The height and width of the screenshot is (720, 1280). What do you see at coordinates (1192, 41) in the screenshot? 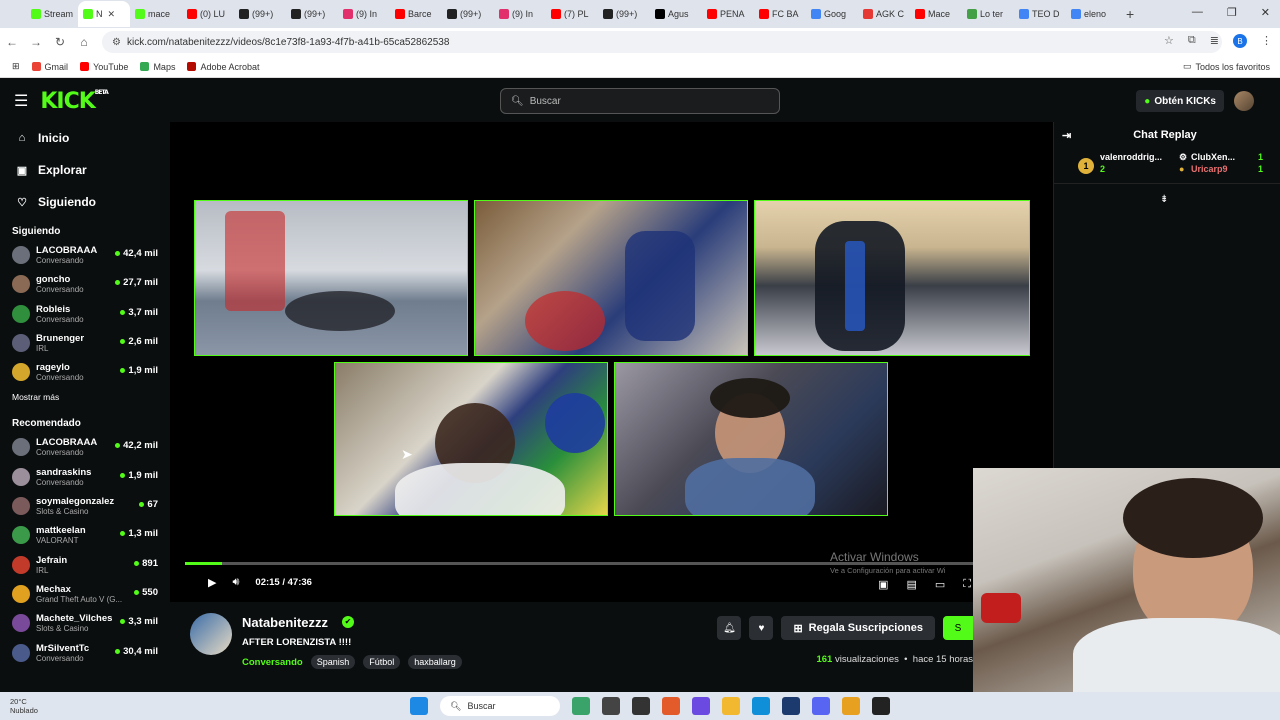
I see `extensions-icon: ⧉` at bounding box center [1192, 41].